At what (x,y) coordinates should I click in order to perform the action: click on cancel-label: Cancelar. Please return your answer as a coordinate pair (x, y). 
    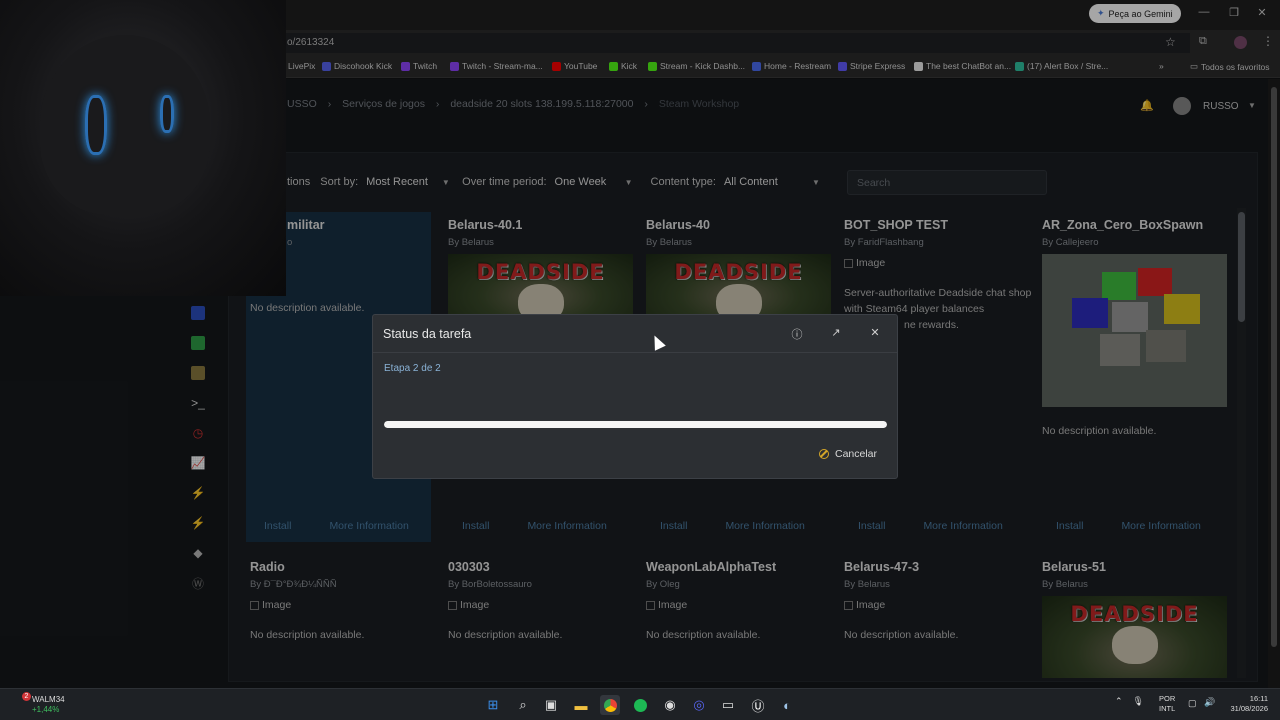
    Looking at the image, I should click on (856, 454).